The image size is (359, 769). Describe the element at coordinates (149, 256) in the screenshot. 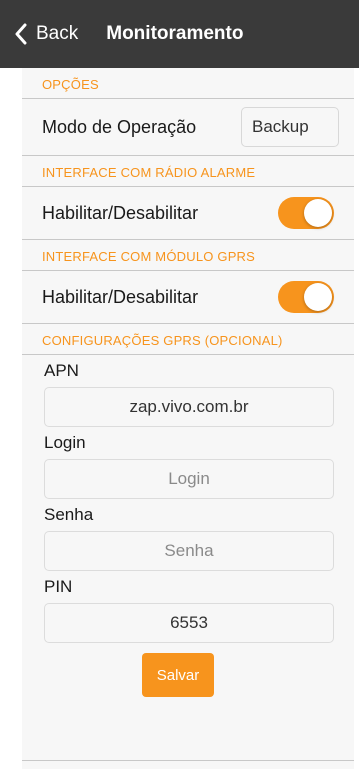

I see `section-header-gprs: INTERFACE COM MÓDULO GPRS` at that location.